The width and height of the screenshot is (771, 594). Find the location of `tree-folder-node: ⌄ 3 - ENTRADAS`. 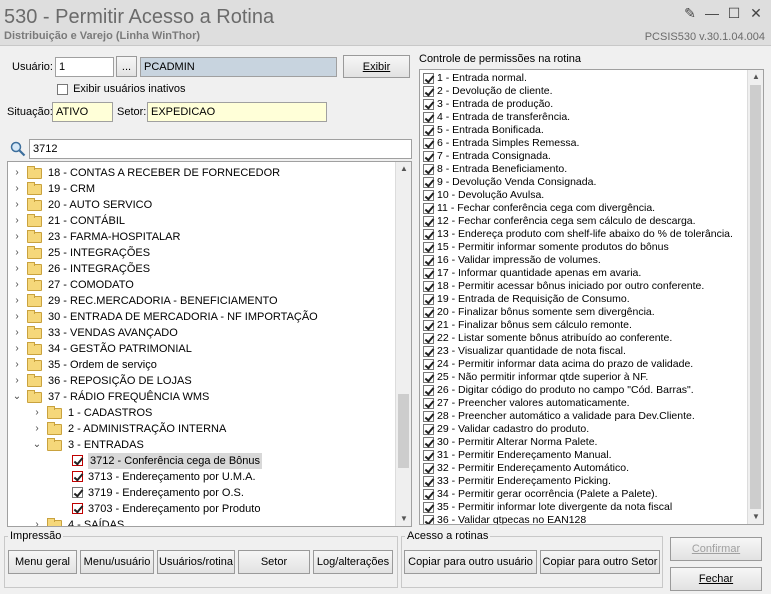

tree-folder-node: ⌄ 3 - ENTRADAS is located at coordinates (202, 445).